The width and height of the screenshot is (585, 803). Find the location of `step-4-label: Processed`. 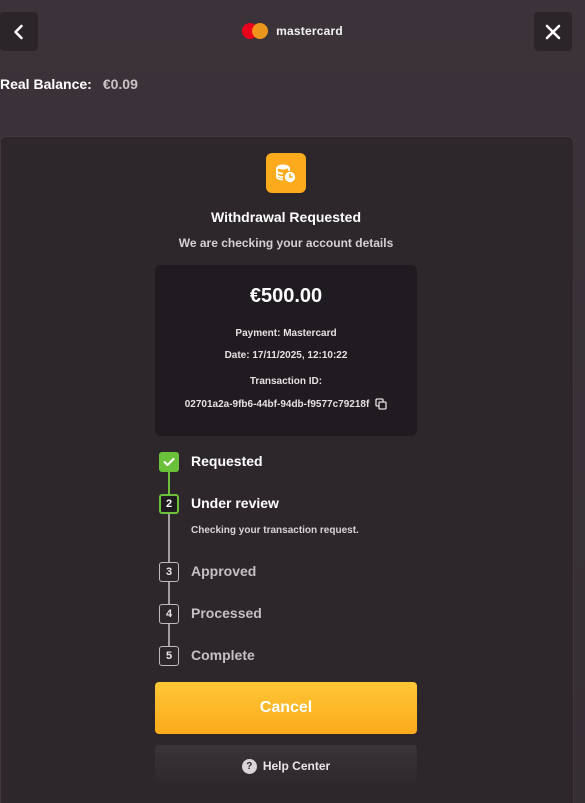

step-4-label: Processed is located at coordinates (226, 613).